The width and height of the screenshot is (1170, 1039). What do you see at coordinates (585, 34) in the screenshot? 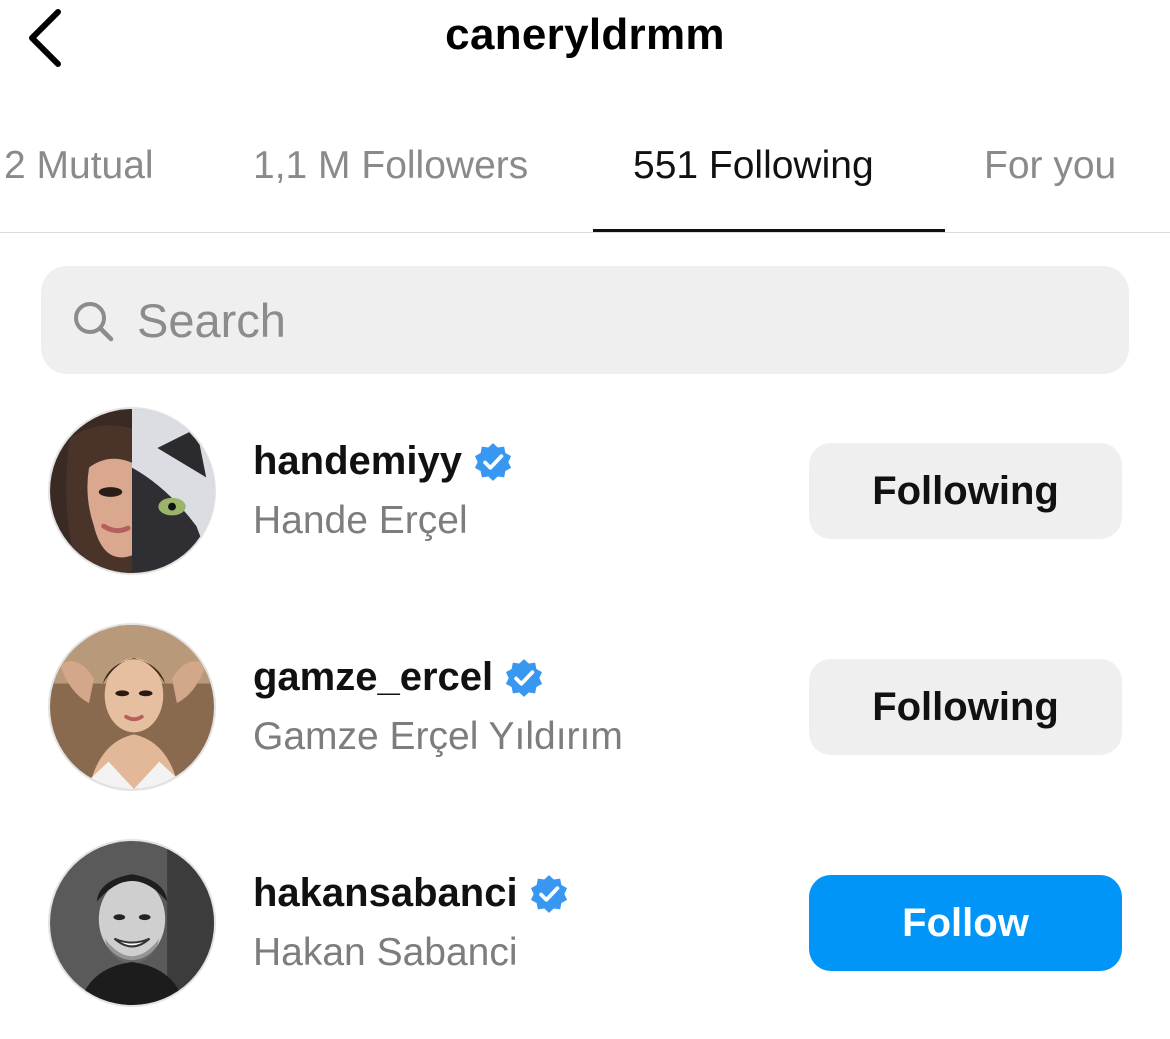
I see `profile-username-title: caneryldrmm` at bounding box center [585, 34].